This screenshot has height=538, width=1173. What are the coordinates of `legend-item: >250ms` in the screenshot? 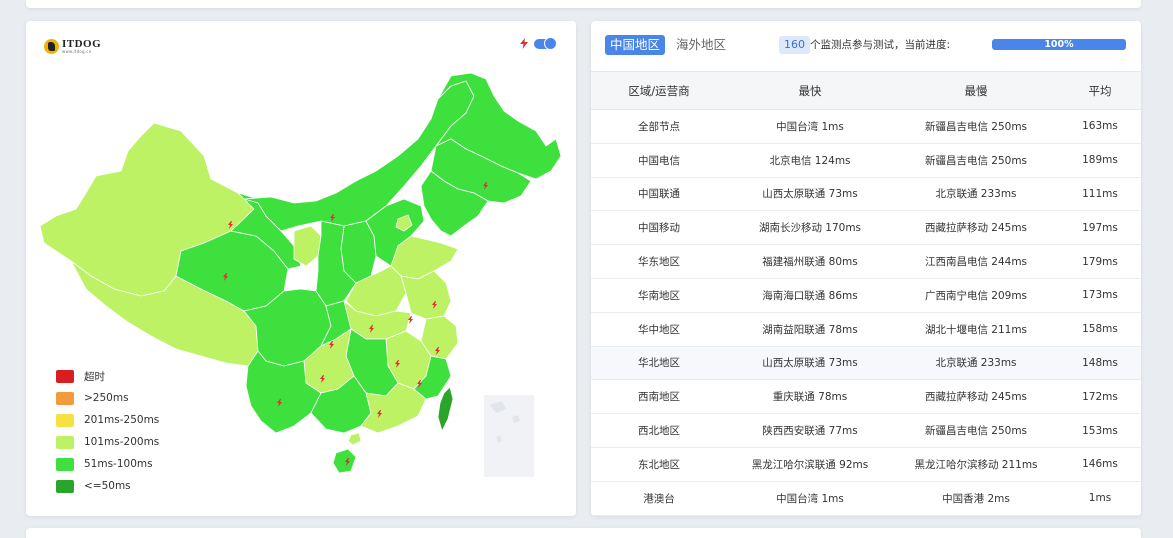 It's located at (107, 398).